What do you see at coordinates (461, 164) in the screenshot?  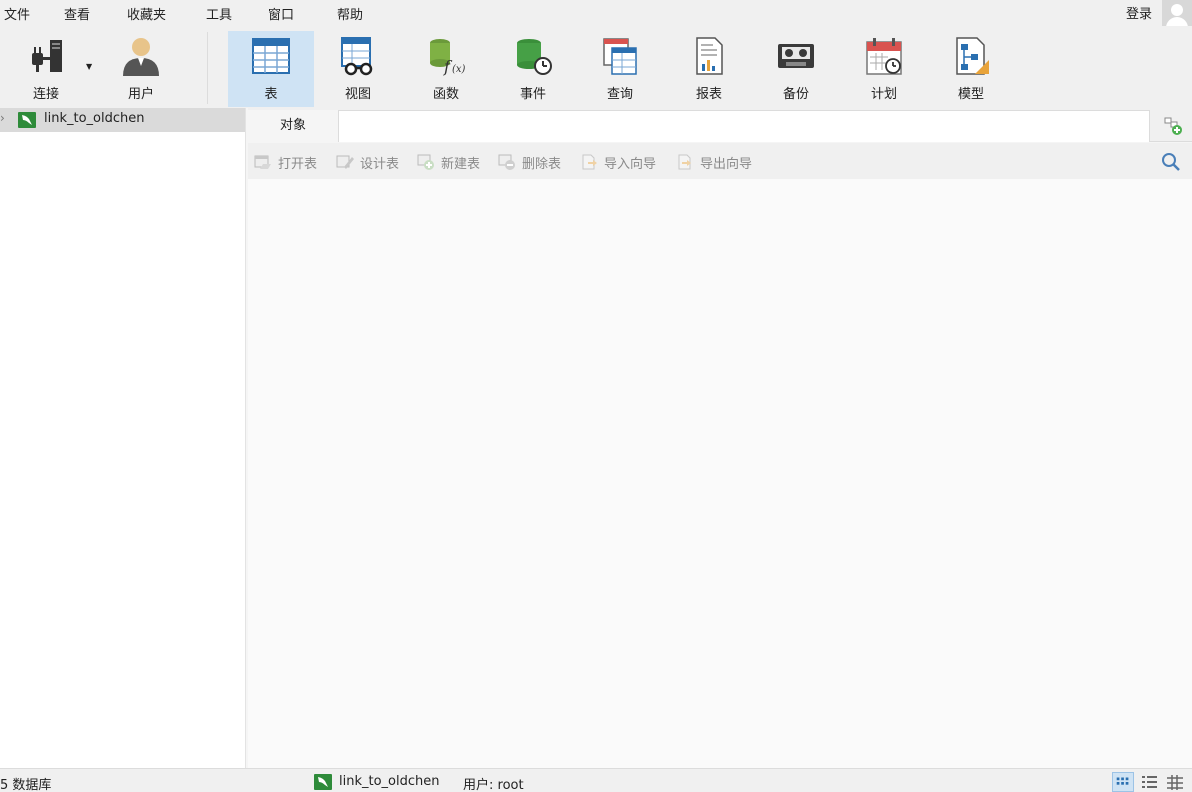 I see `new-table-label: 新建表` at bounding box center [461, 164].